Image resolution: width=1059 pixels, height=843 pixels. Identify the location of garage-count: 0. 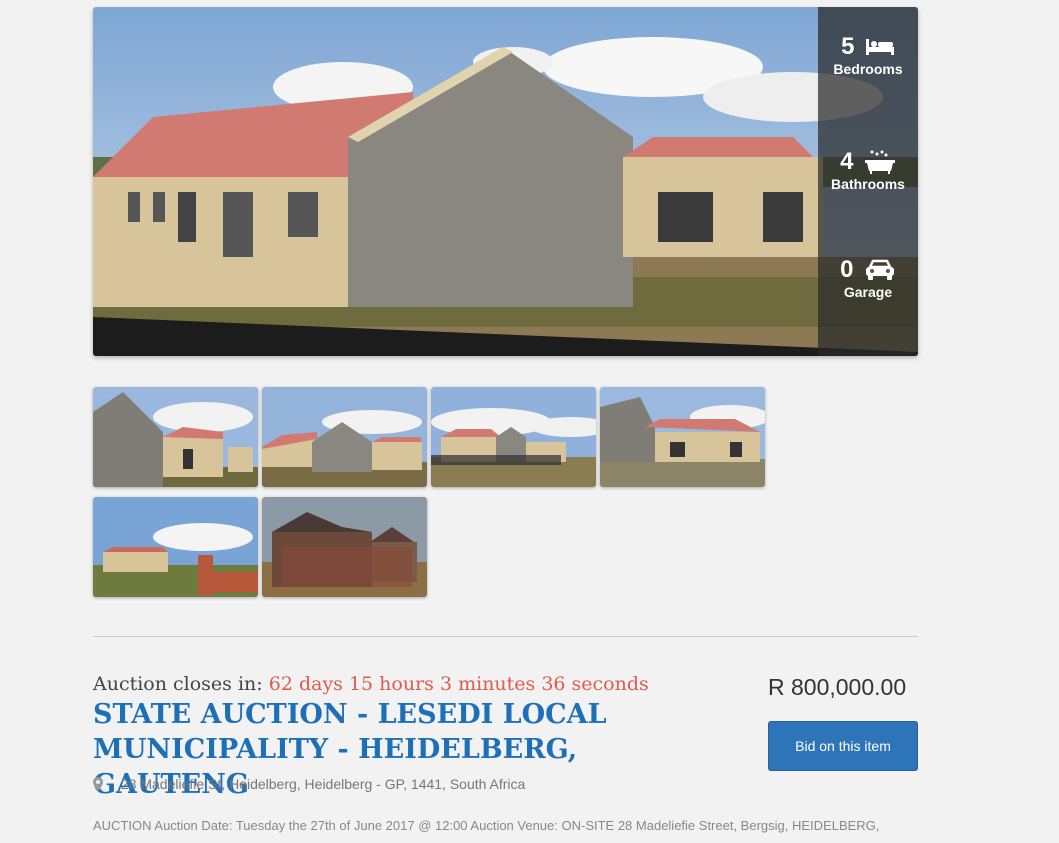
(847, 269).